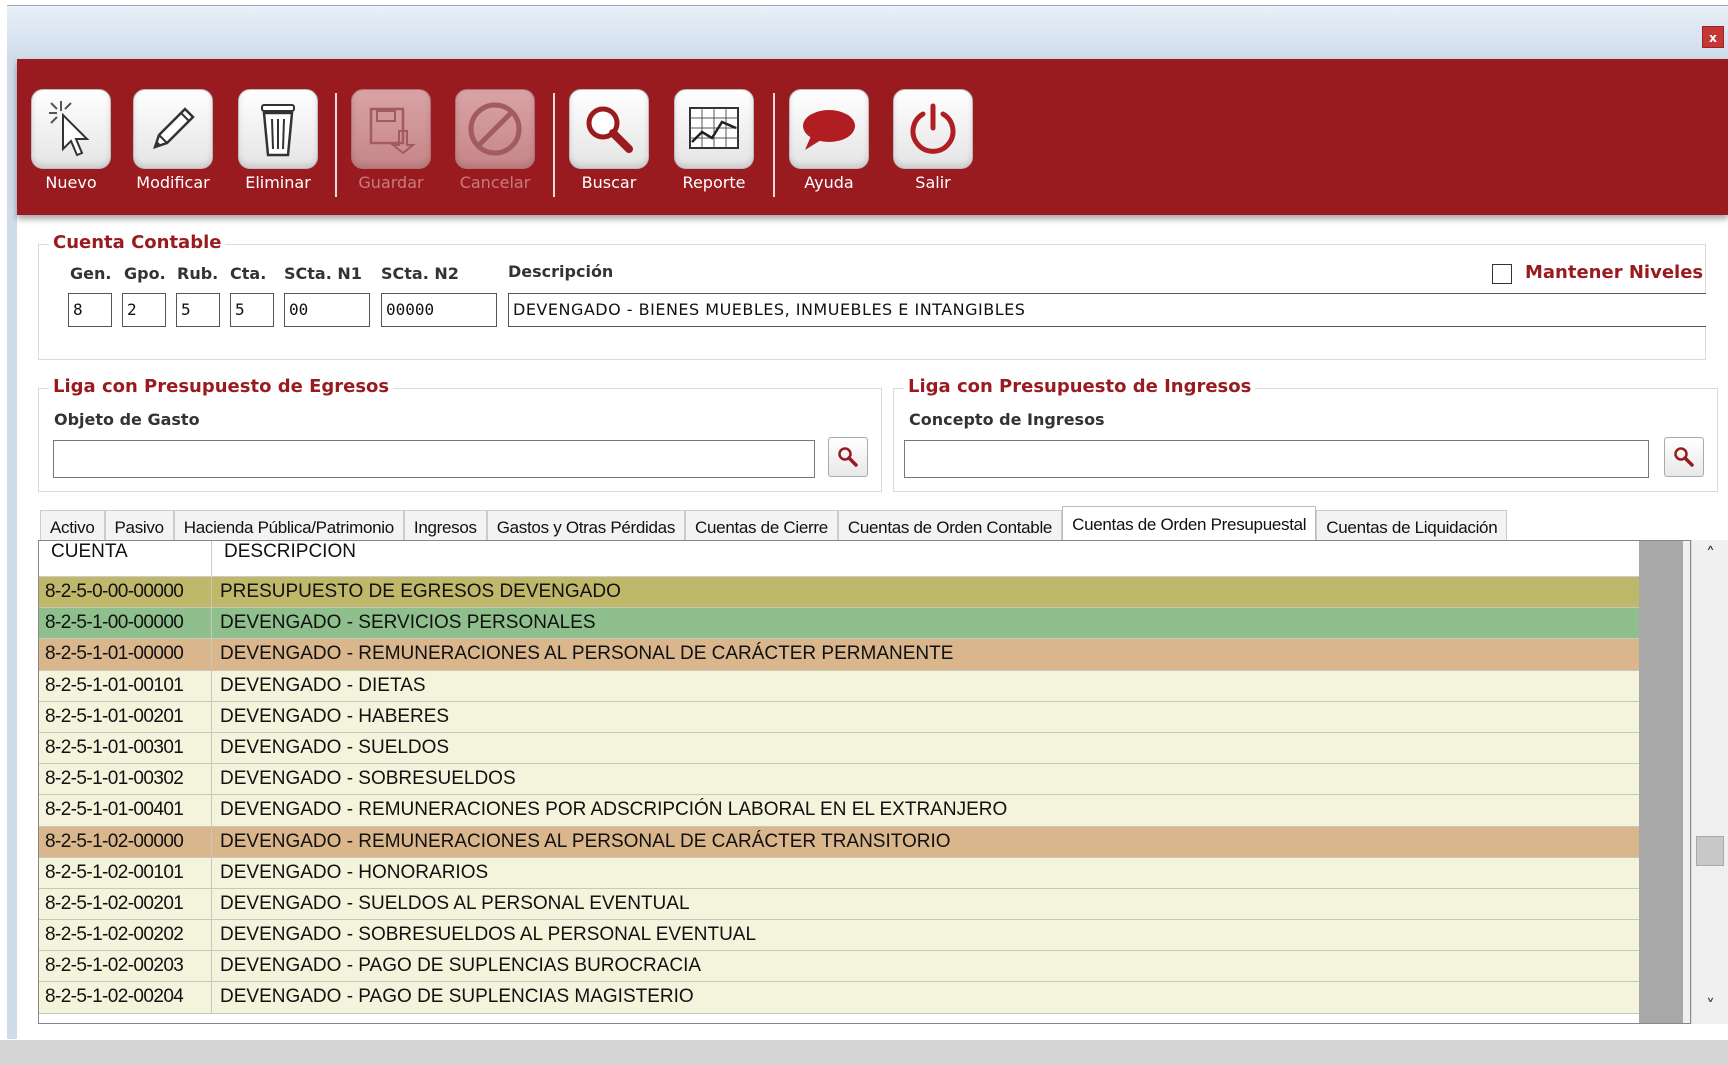 The image size is (1728, 1065). Describe the element at coordinates (1710, 1008) in the screenshot. I see `scroll-down-arrow: ˅` at that location.